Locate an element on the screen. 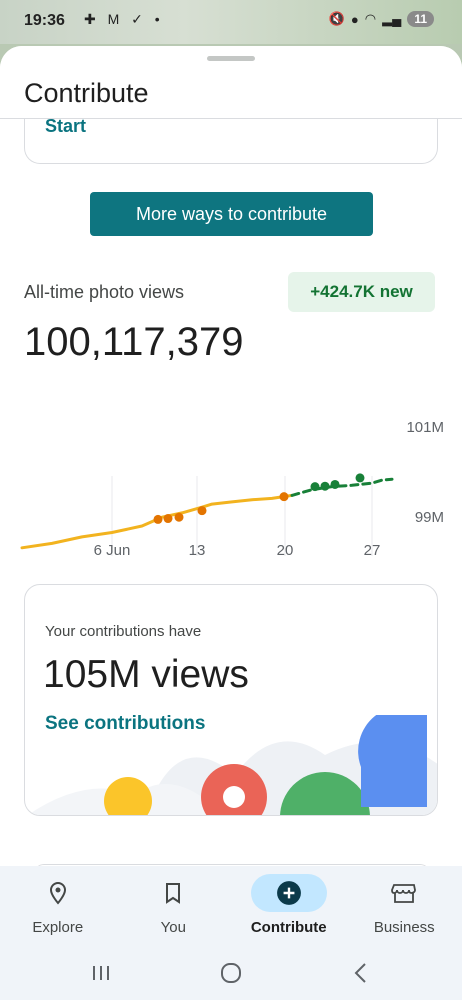 This screenshot has height=1000, width=462. nav-contribute: Contribute is located at coordinates (289, 906).